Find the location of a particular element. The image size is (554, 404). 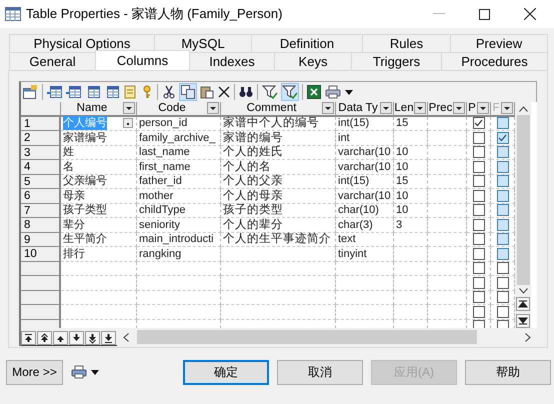

column-header: Len is located at coordinates (411, 109).